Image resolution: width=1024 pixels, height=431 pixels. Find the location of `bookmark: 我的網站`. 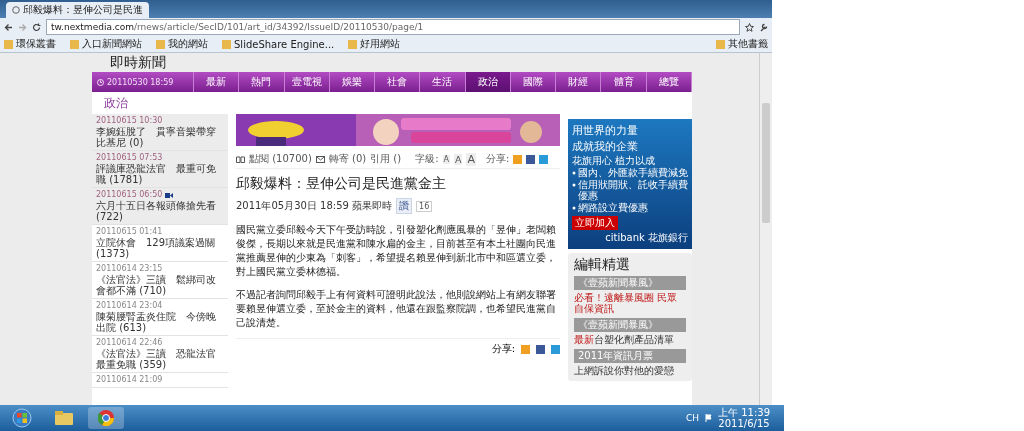

bookmark: 我的網站 is located at coordinates (182, 44).